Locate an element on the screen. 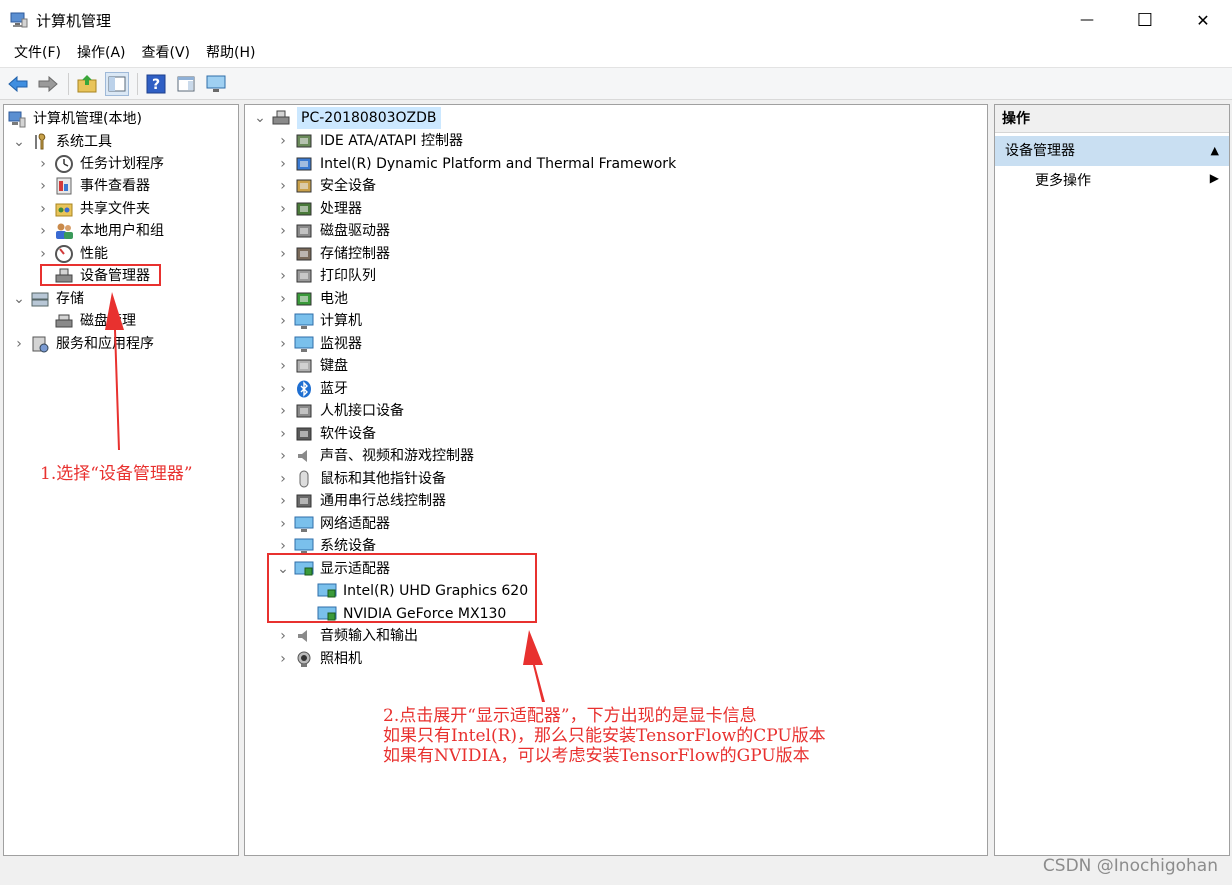  back-arrow-icon is located at coordinates (18, 84).